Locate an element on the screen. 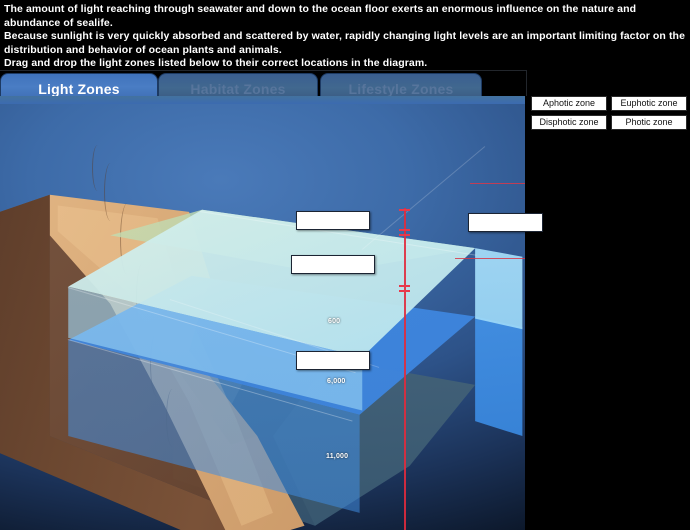 This screenshot has width=690, height=530. chip-photic-zone: Photic zone is located at coordinates (649, 122).